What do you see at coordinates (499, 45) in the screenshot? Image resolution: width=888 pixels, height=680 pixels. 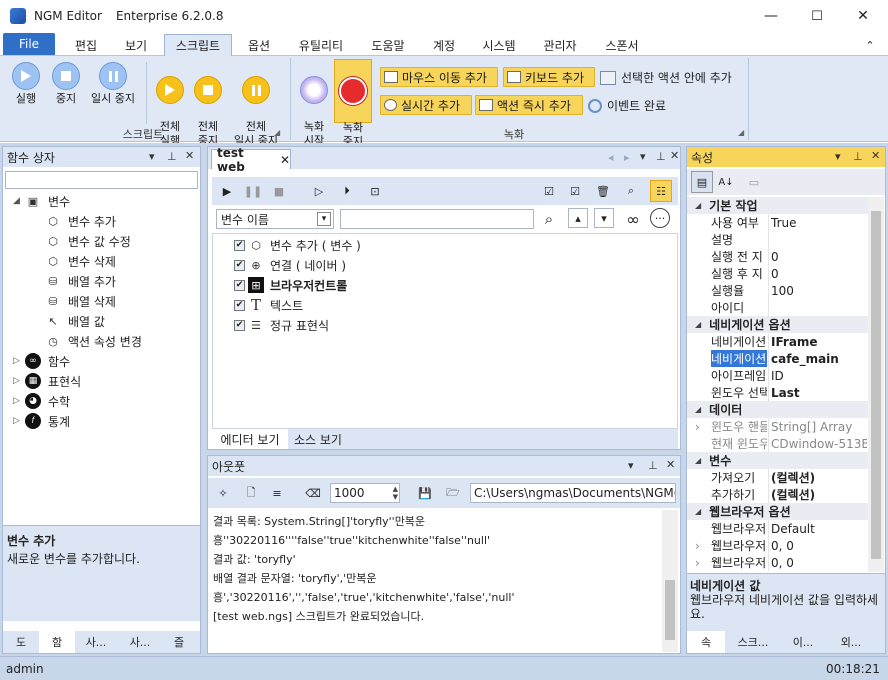 I see `tab-system: 시스템` at bounding box center [499, 45].